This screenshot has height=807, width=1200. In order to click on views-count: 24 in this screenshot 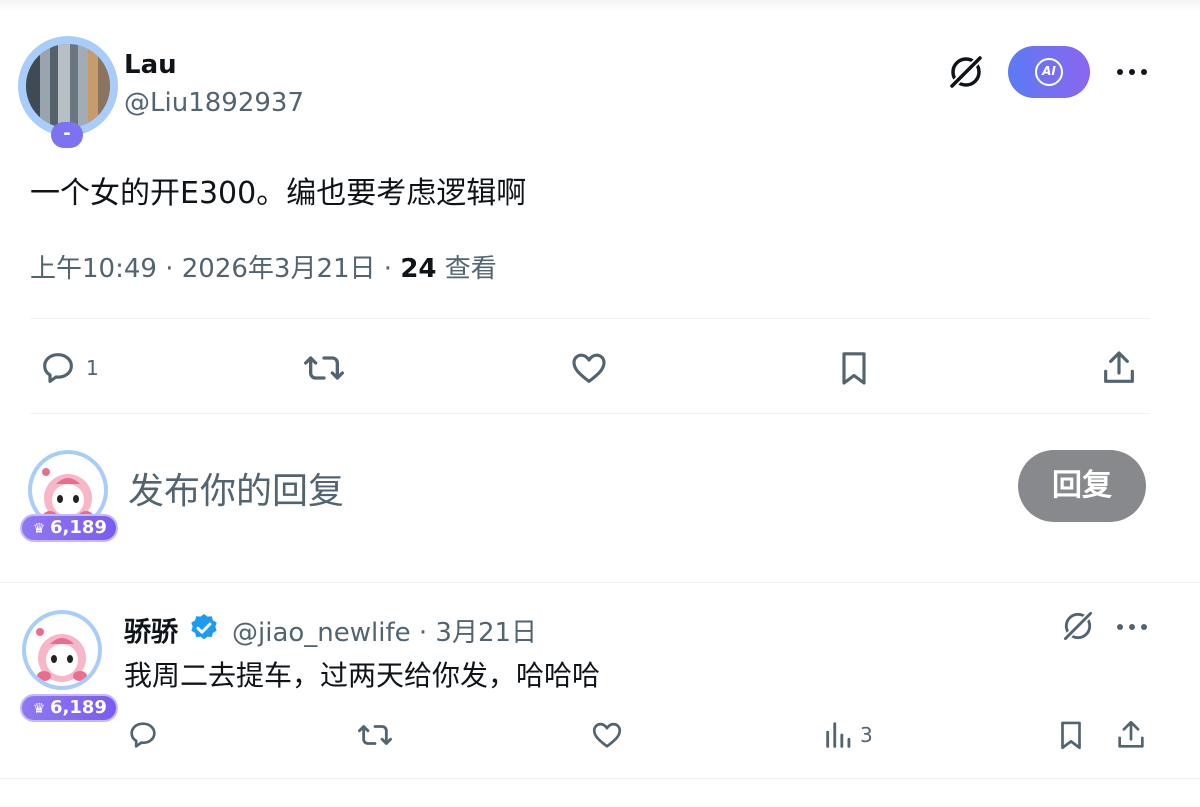, I will do `click(418, 269)`.